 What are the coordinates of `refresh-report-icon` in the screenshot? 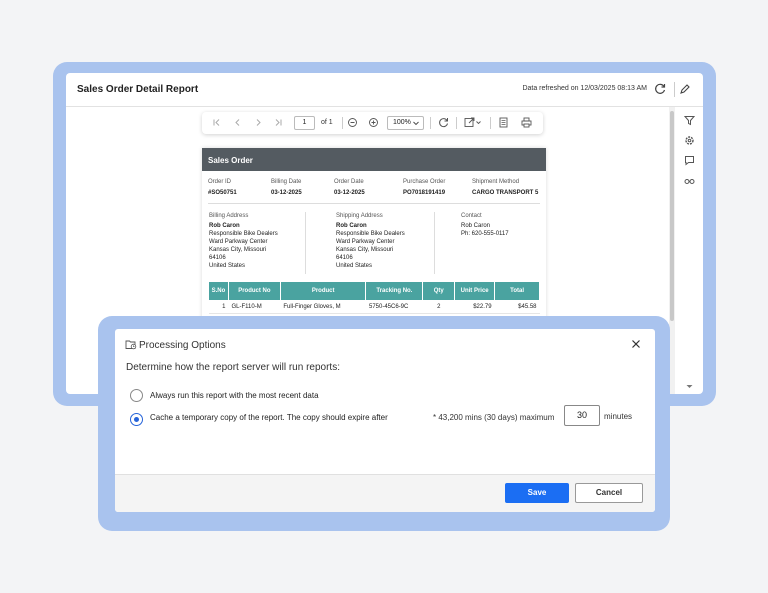 It's located at (443, 122).